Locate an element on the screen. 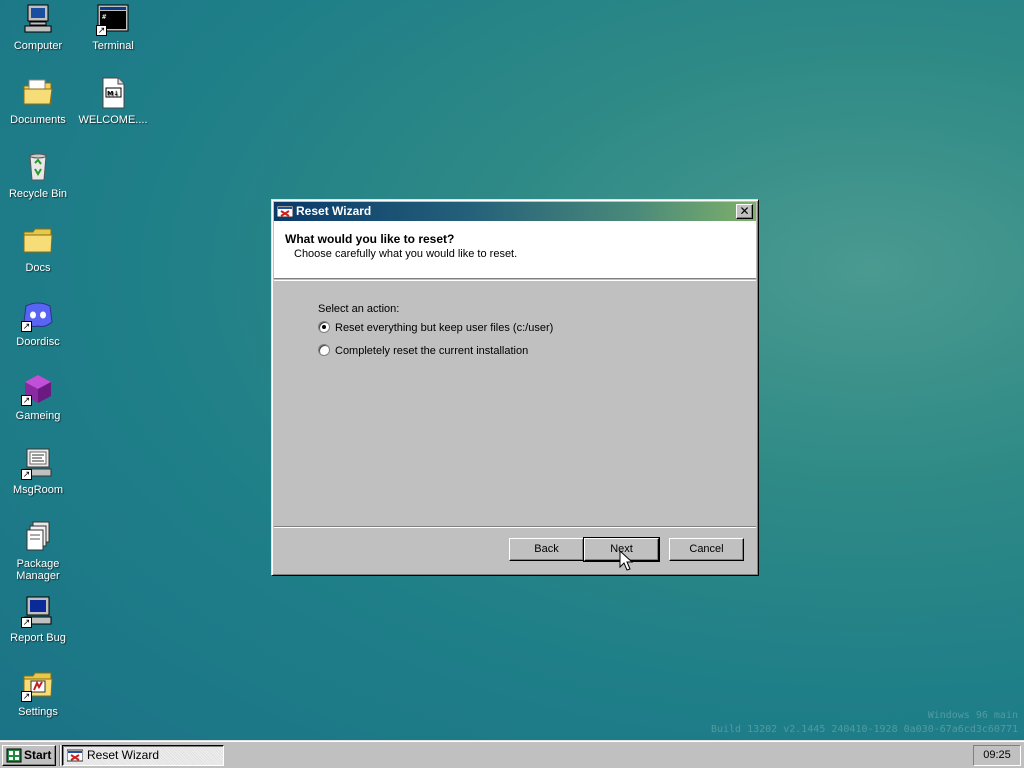 The width and height of the screenshot is (1024, 768). desktop-icon-settings: ↗ Settings is located at coordinates (38, 693).